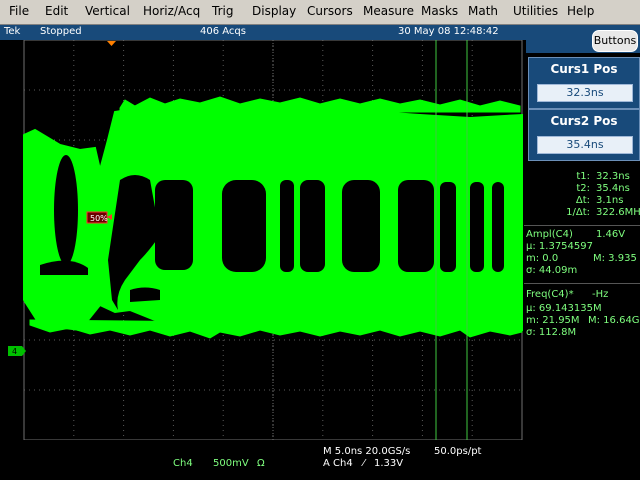 The height and width of the screenshot is (480, 640). What do you see at coordinates (183, 463) in the screenshot?
I see `channel-label: Ch4` at bounding box center [183, 463].